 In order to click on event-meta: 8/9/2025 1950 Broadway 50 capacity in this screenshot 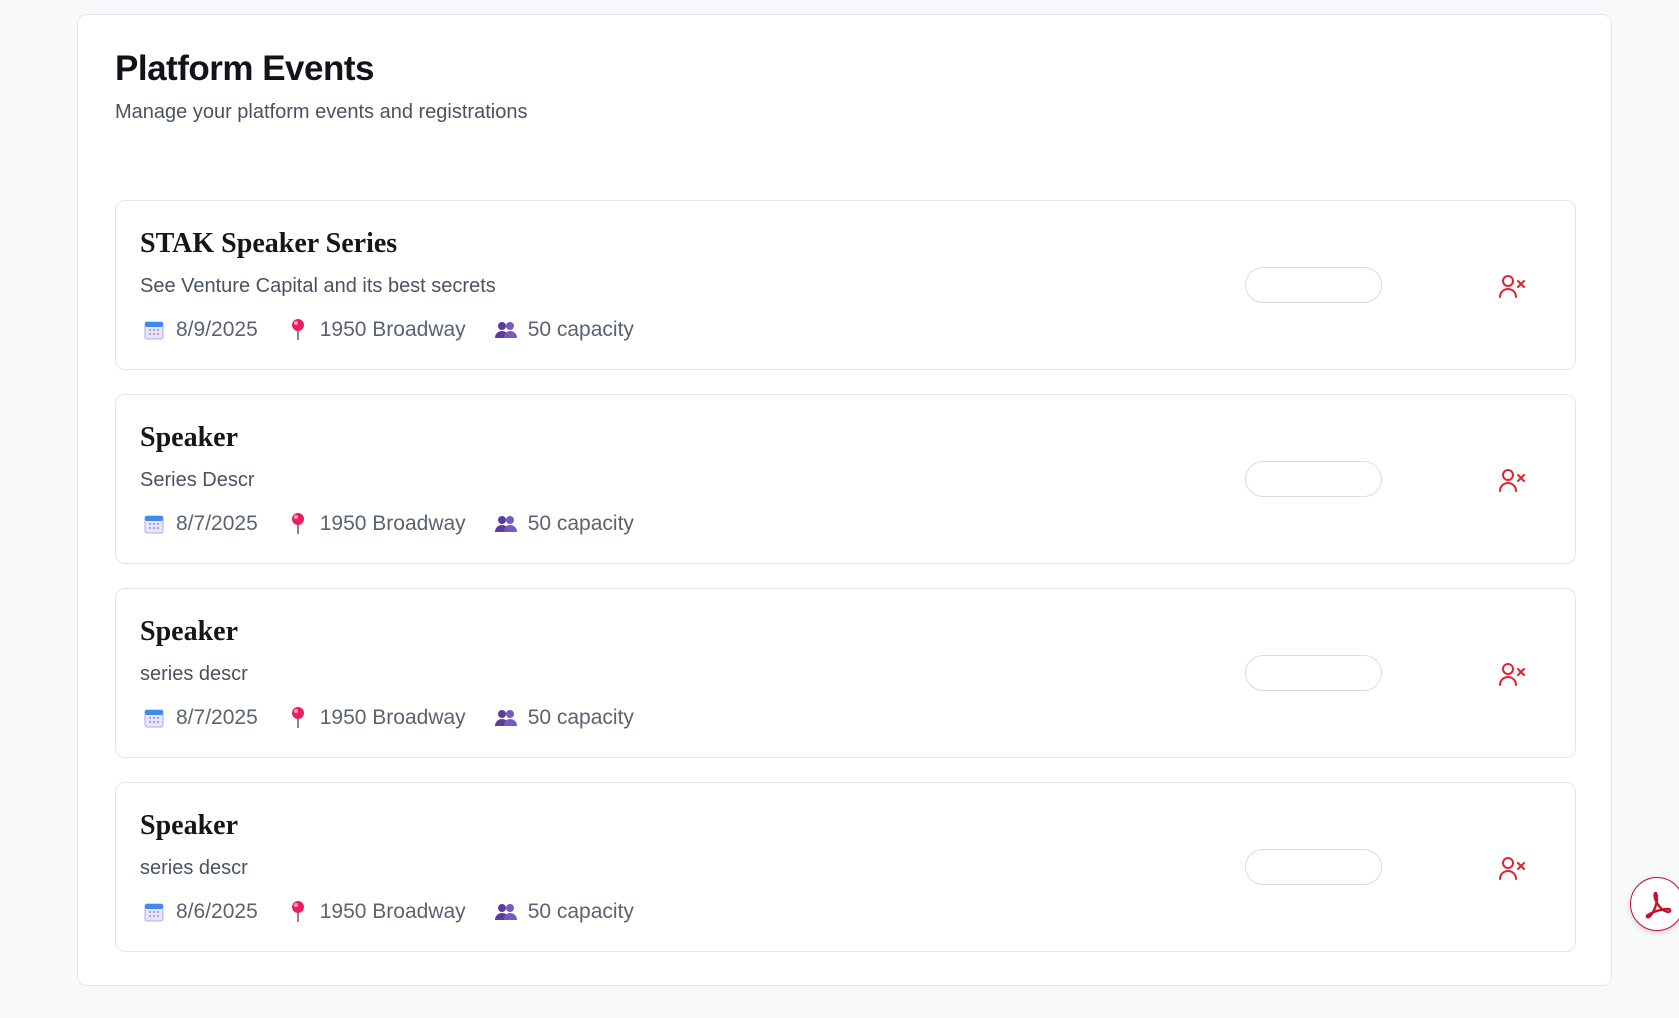, I will do `click(400, 330)`.